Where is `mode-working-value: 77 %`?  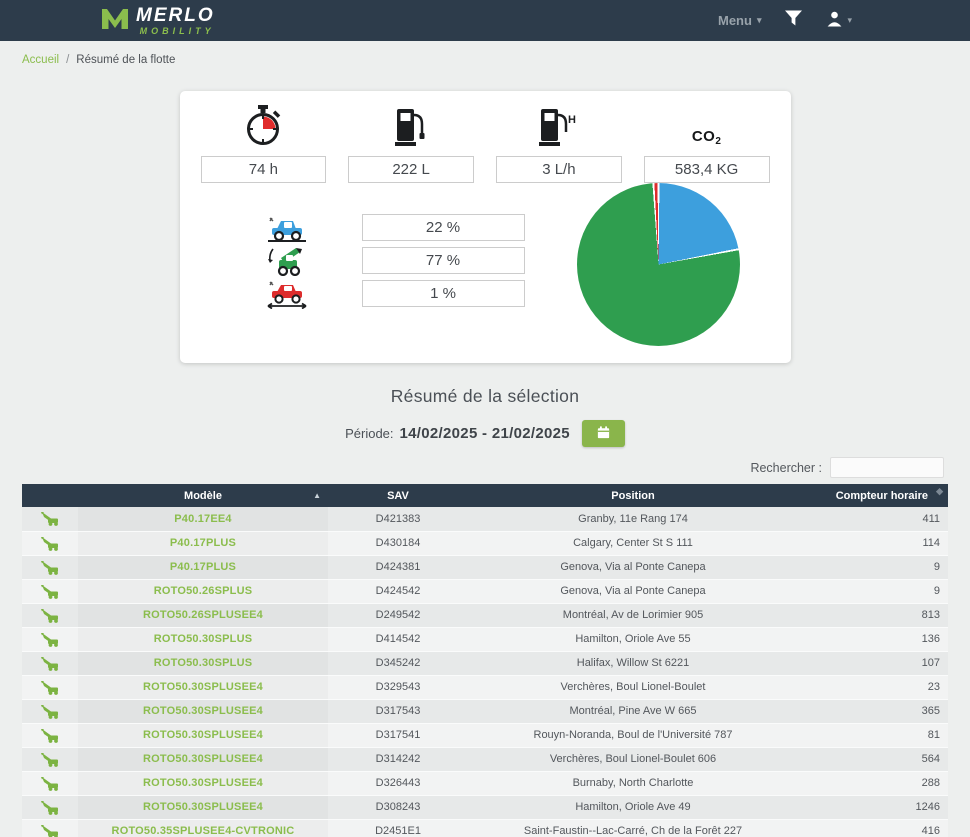
mode-working-value: 77 % is located at coordinates (443, 260).